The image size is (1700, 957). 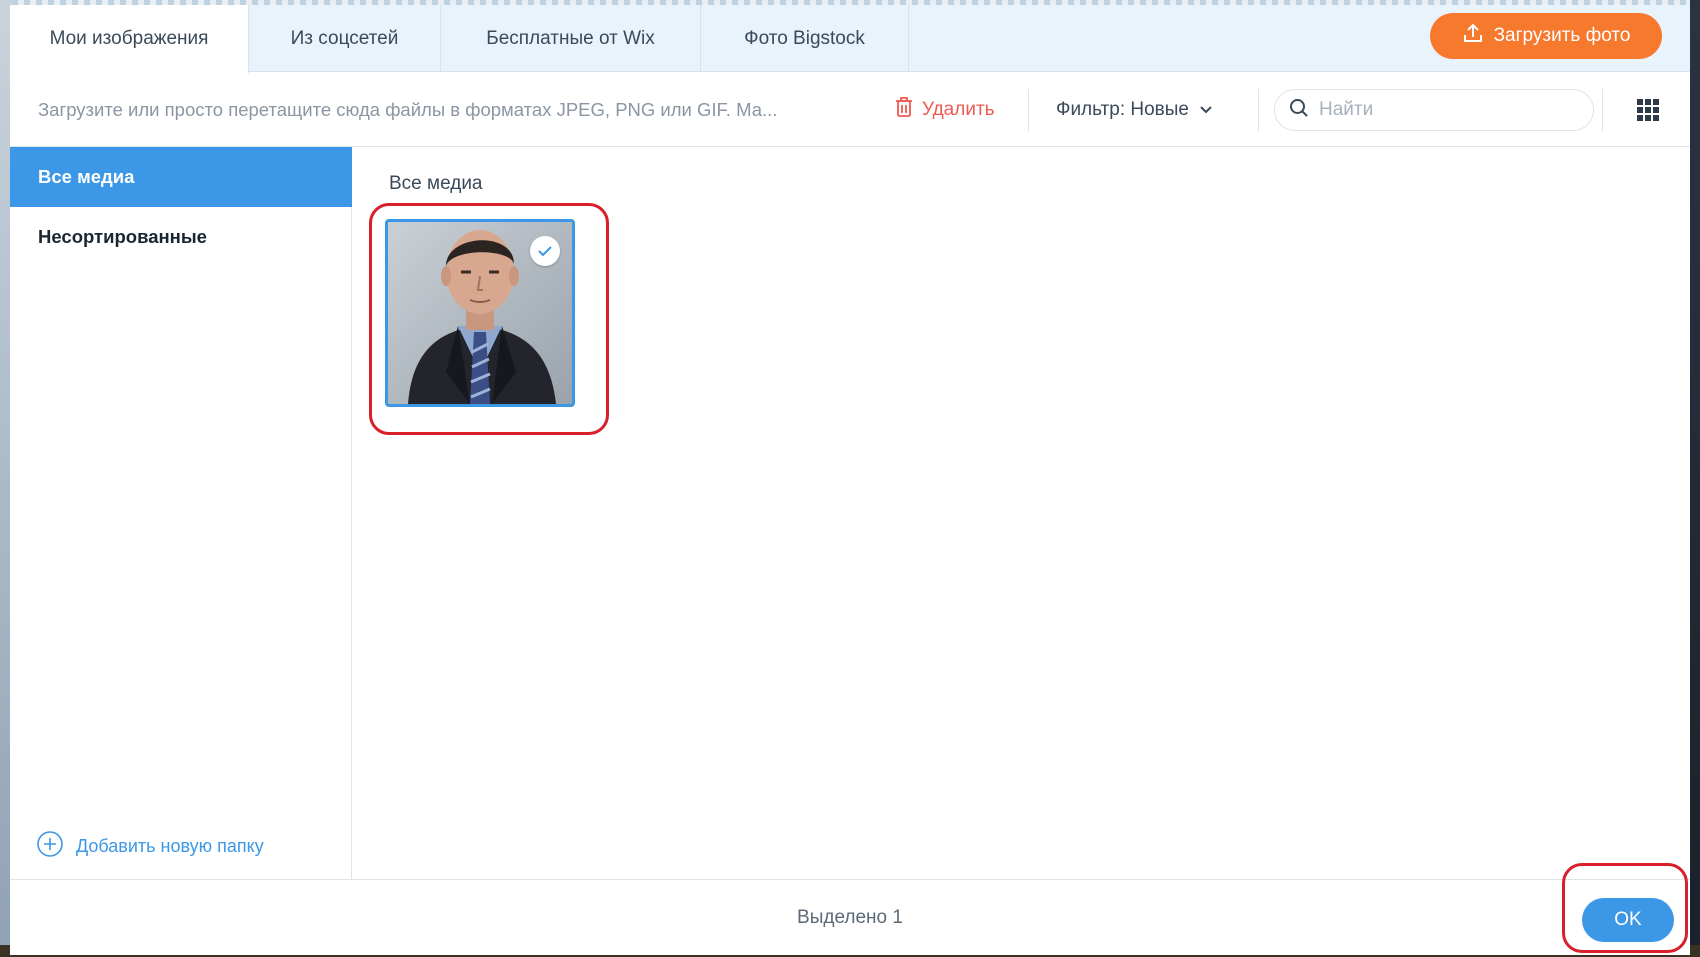 I want to click on filter-label: Фильтр: Новые, so click(x=1122, y=109).